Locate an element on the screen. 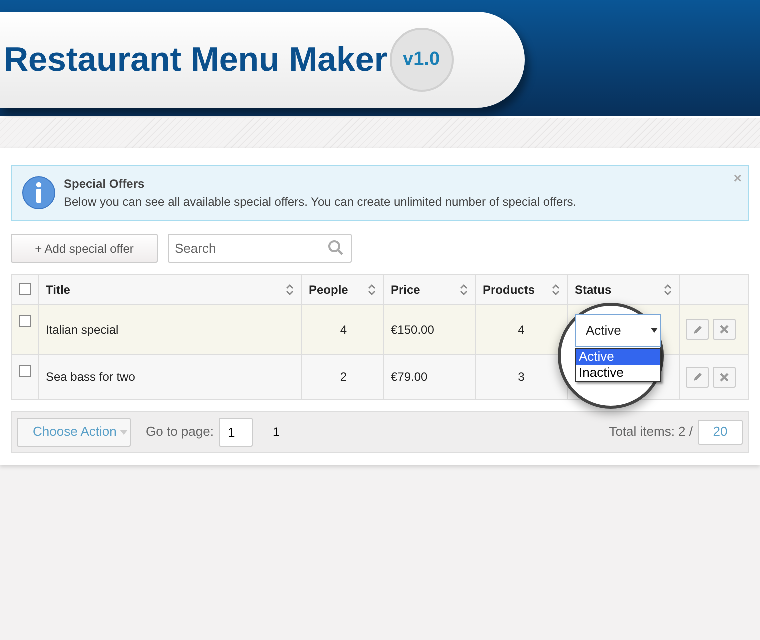 Image resolution: width=760 pixels, height=640 pixels. status-option: Inactive is located at coordinates (618, 373).